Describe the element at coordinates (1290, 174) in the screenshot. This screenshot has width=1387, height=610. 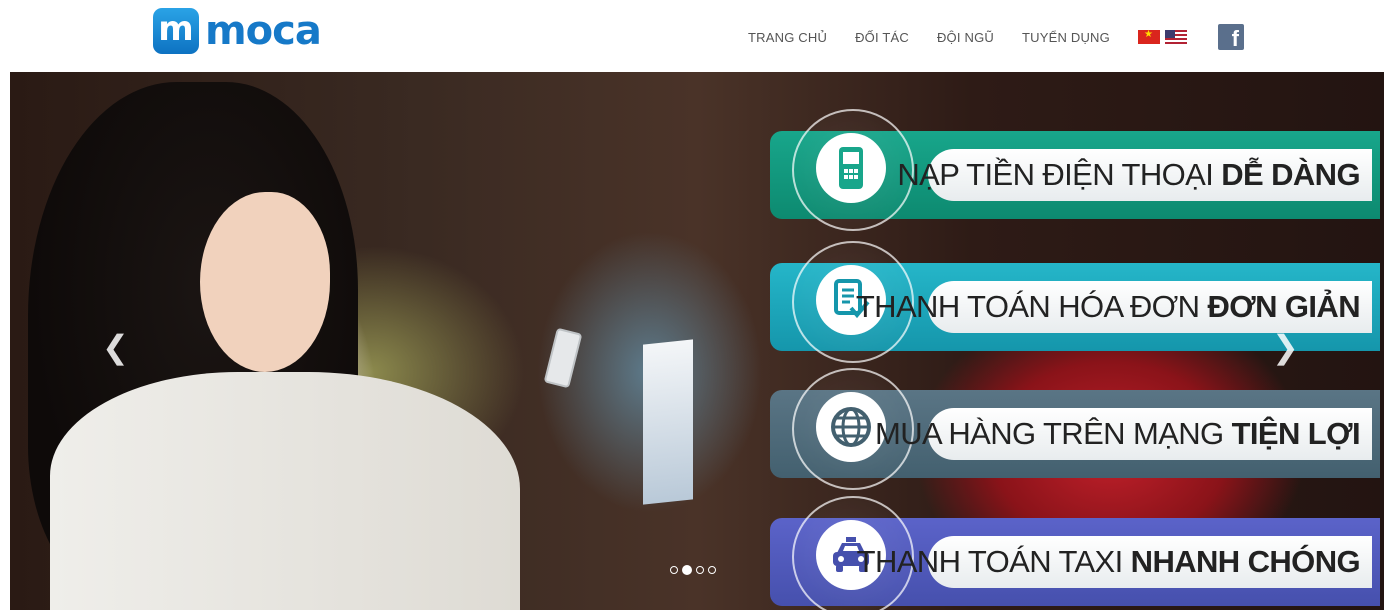
I see `banner-label-bold: DỄ DÀNG` at that location.